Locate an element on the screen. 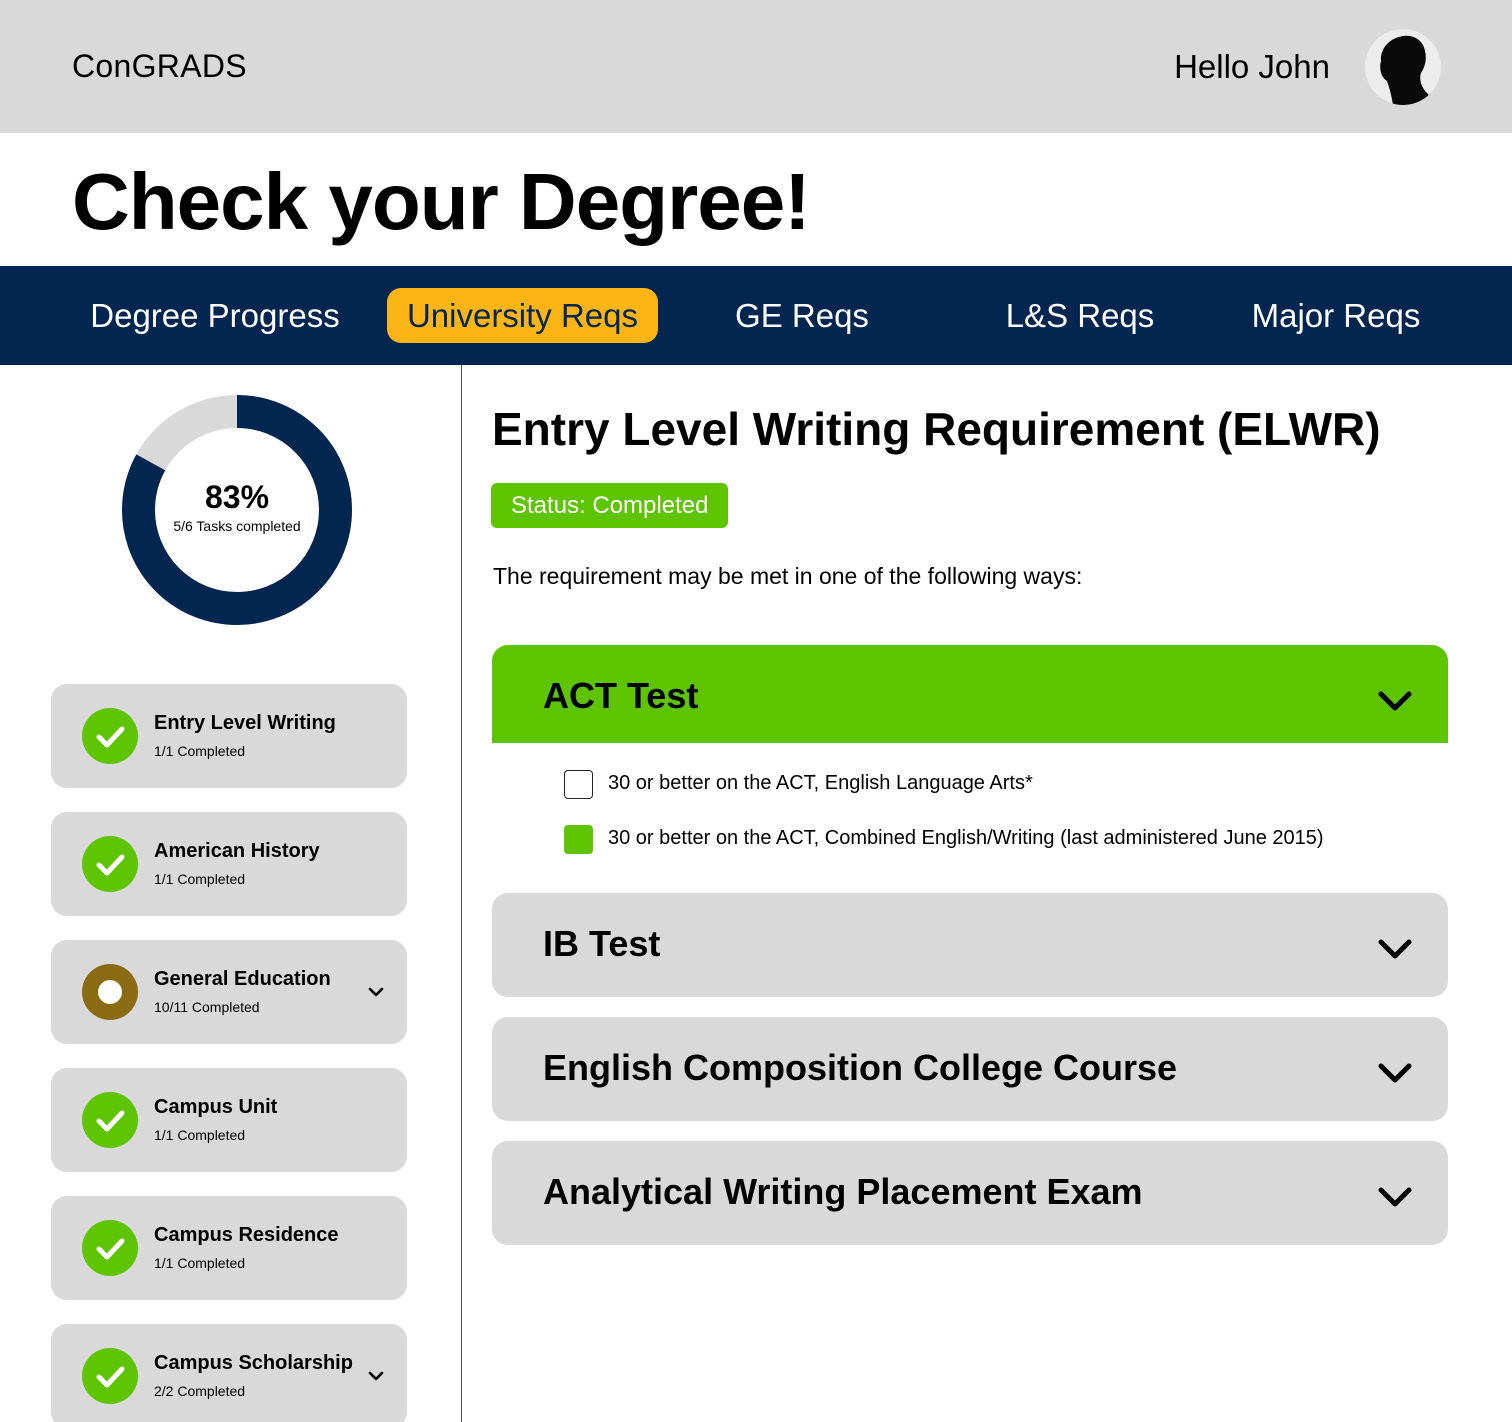 The width and height of the screenshot is (1512, 1422). page-title: Check your Degree! is located at coordinates (441, 201).